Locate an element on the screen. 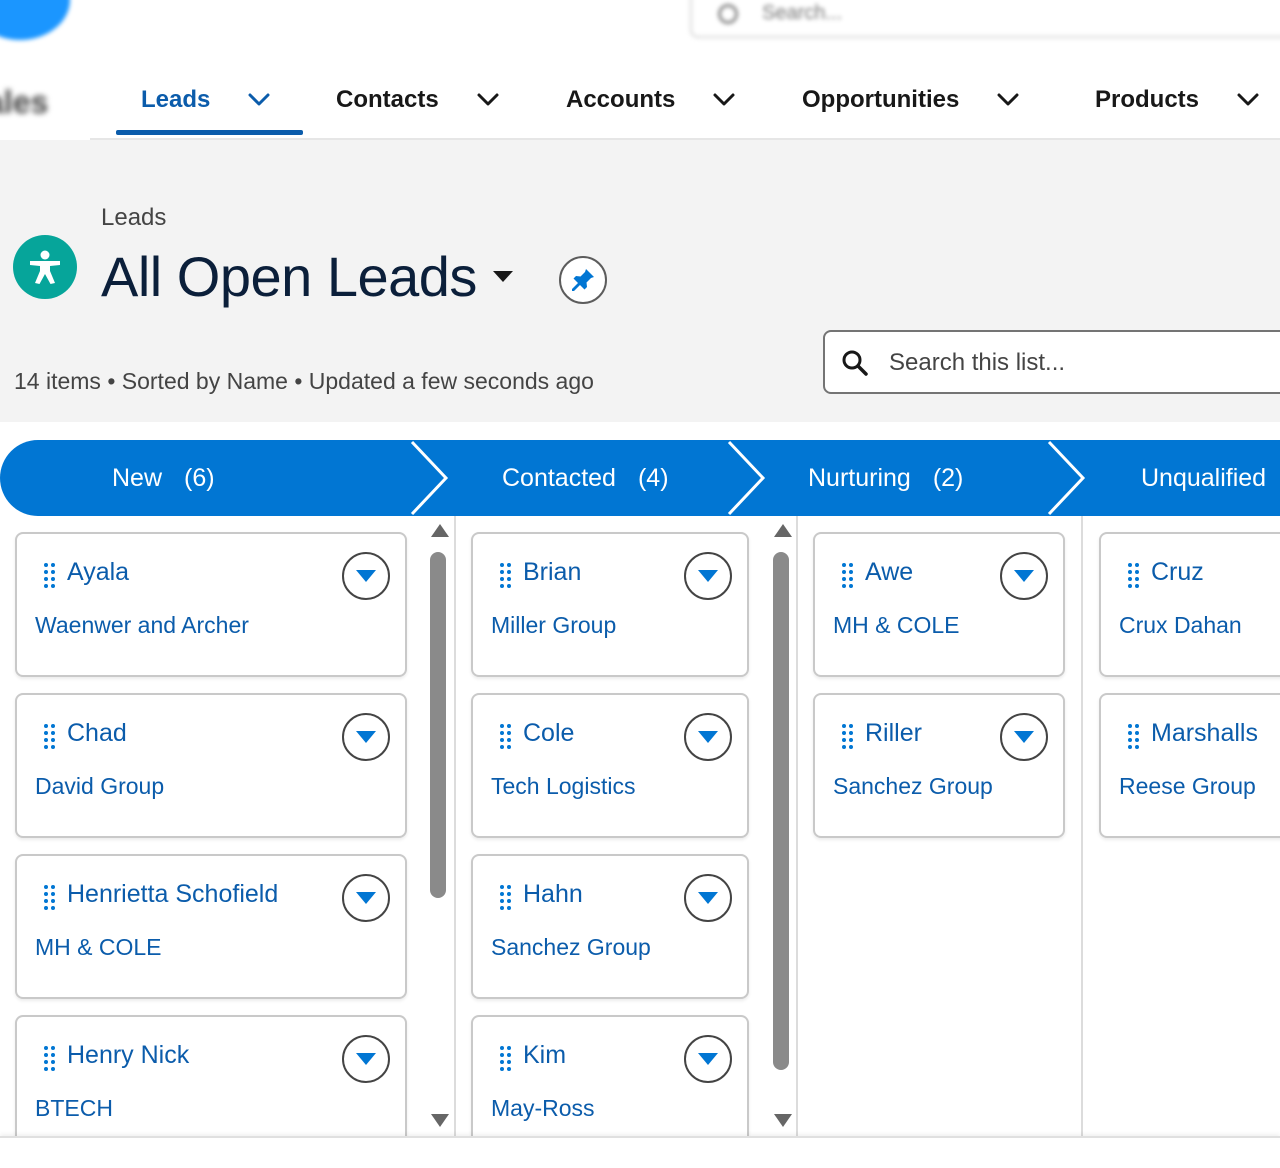 The height and width of the screenshot is (1168, 1280). lead-card: Chad David Group is located at coordinates (211, 765).